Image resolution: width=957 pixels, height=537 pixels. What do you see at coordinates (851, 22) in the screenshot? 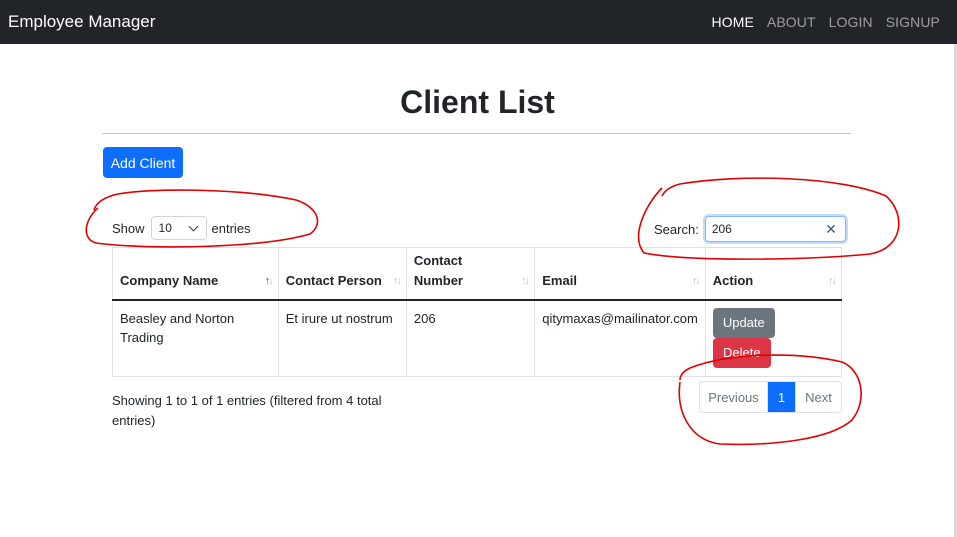
I see `nav-login-link: LOGIN` at bounding box center [851, 22].